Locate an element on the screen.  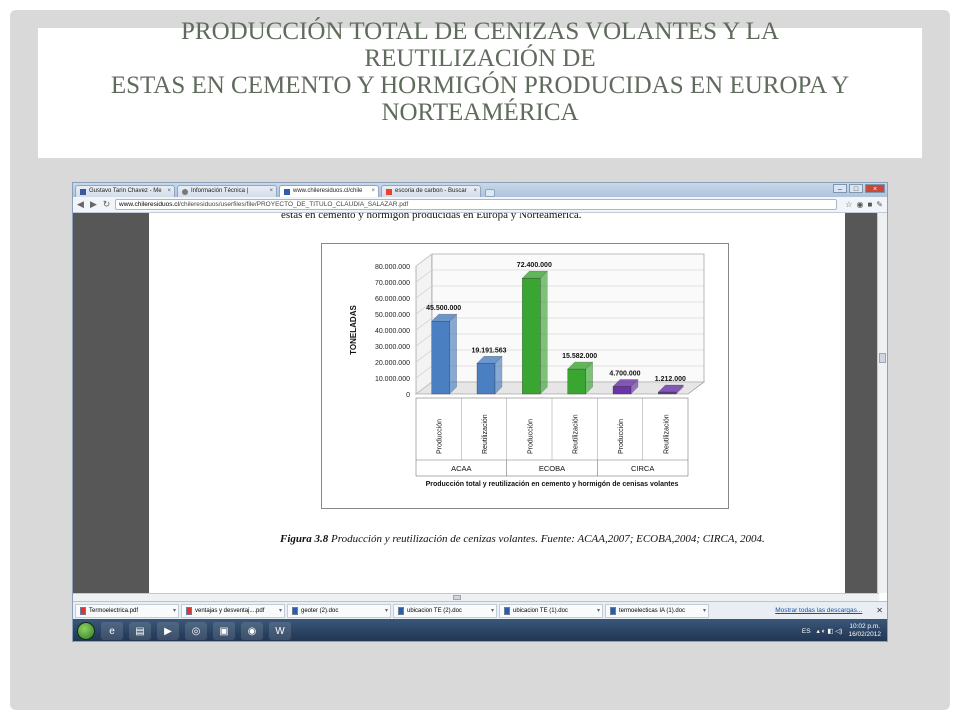
browser-tab: escoria de carbon - Buscar × is located at coordinates (431, 191).